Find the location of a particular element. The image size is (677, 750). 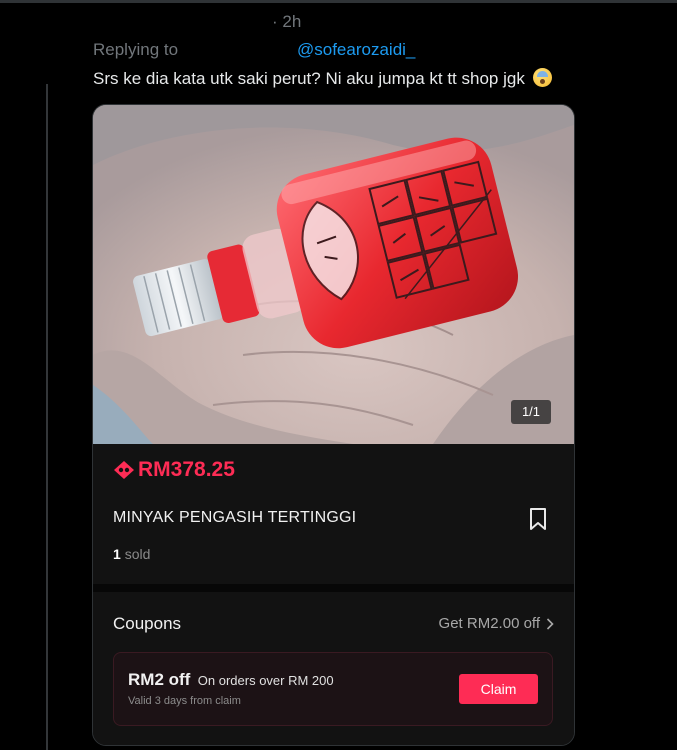

coupon-amount: RM2 off is located at coordinates (159, 679).